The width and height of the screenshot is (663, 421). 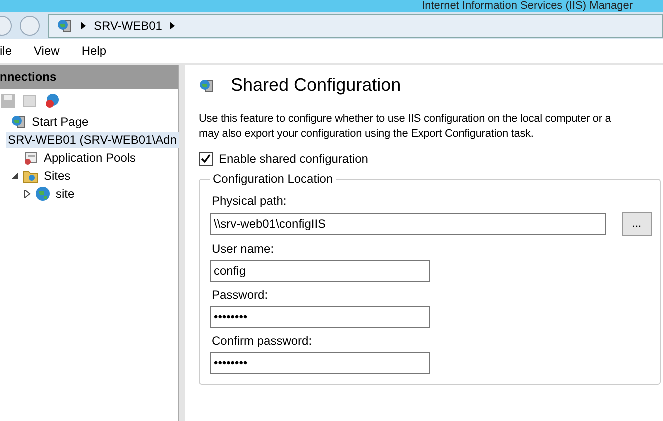 What do you see at coordinates (65, 194) in the screenshot?
I see `tree-item: site` at bounding box center [65, 194].